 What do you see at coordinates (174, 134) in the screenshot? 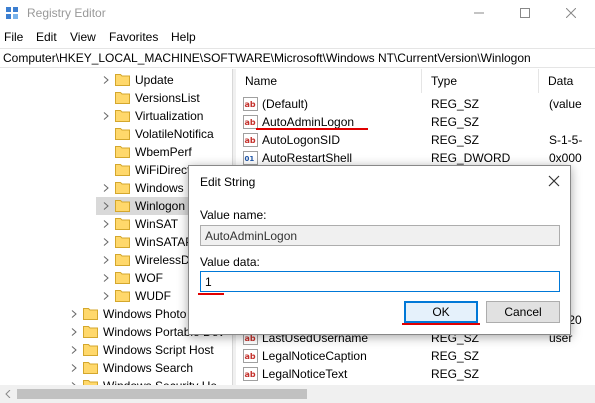
I see `tree-item-label: VolatileNotifica` at bounding box center [174, 134].